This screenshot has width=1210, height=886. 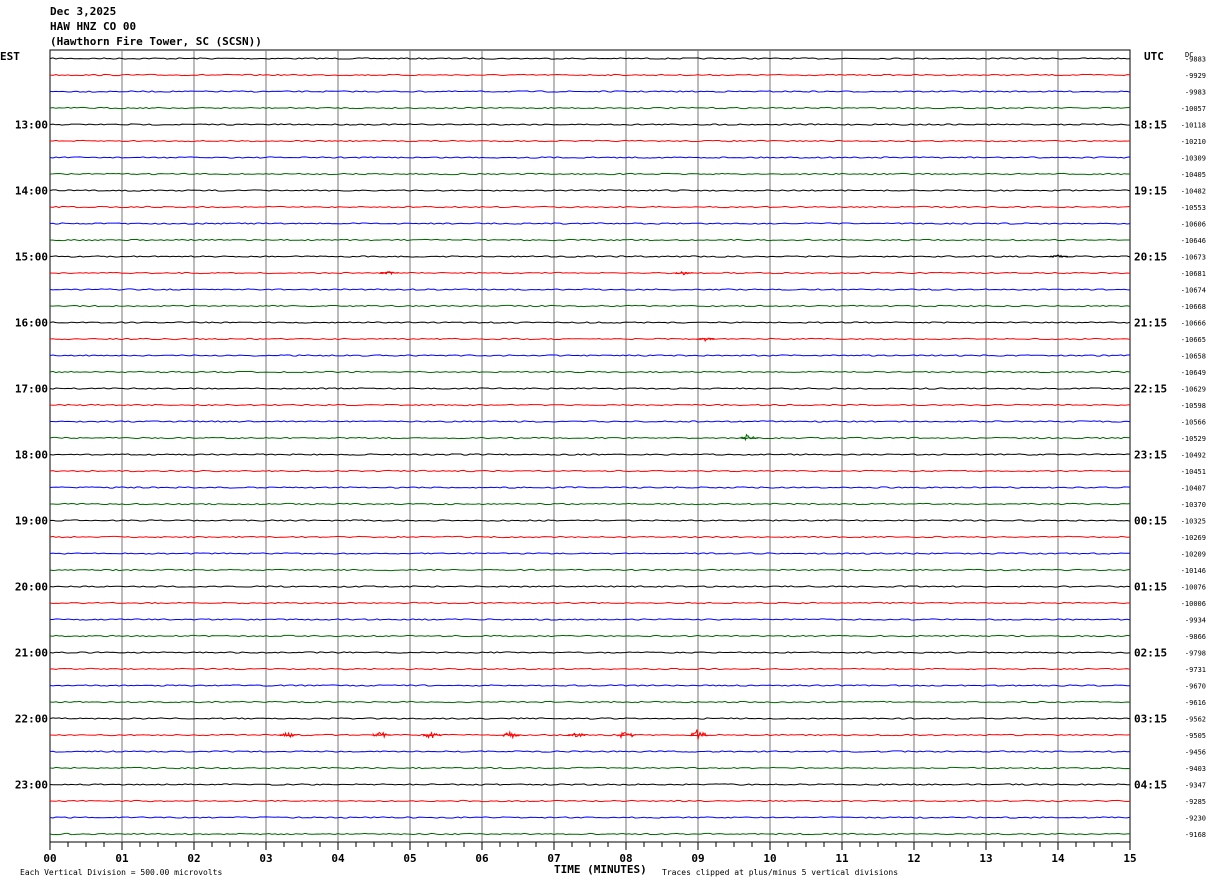 I want to click on dc-offset-label: -10606, so click(x=1193, y=225).